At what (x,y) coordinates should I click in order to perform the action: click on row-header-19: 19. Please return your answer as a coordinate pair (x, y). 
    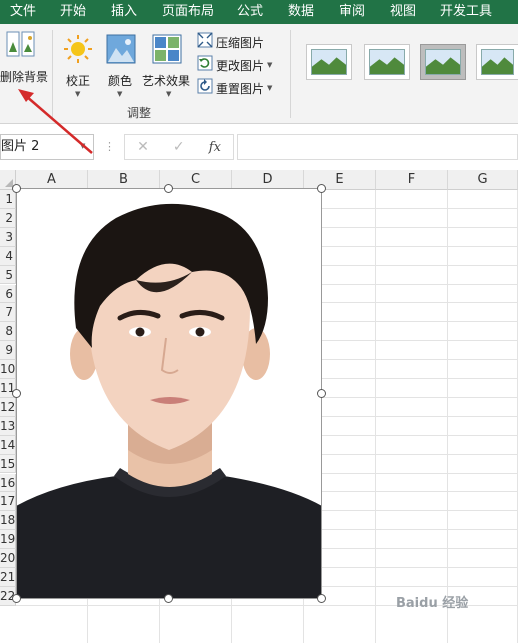
    Looking at the image, I should click on (8, 540).